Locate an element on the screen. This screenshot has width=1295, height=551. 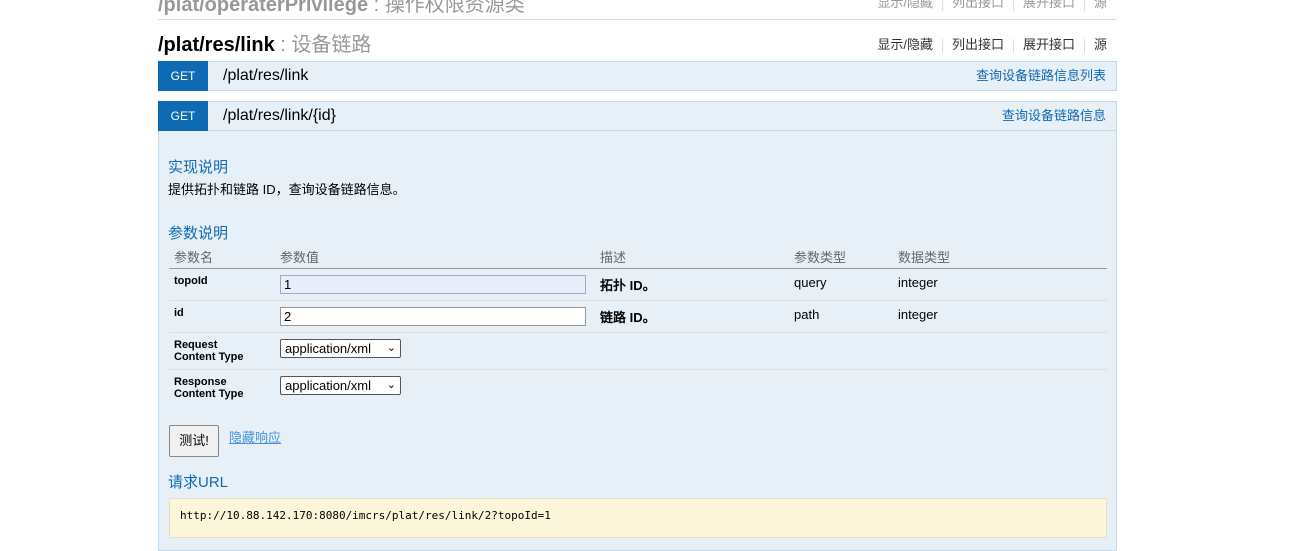
request-ct-label-2: Content Type is located at coordinates (209, 357).